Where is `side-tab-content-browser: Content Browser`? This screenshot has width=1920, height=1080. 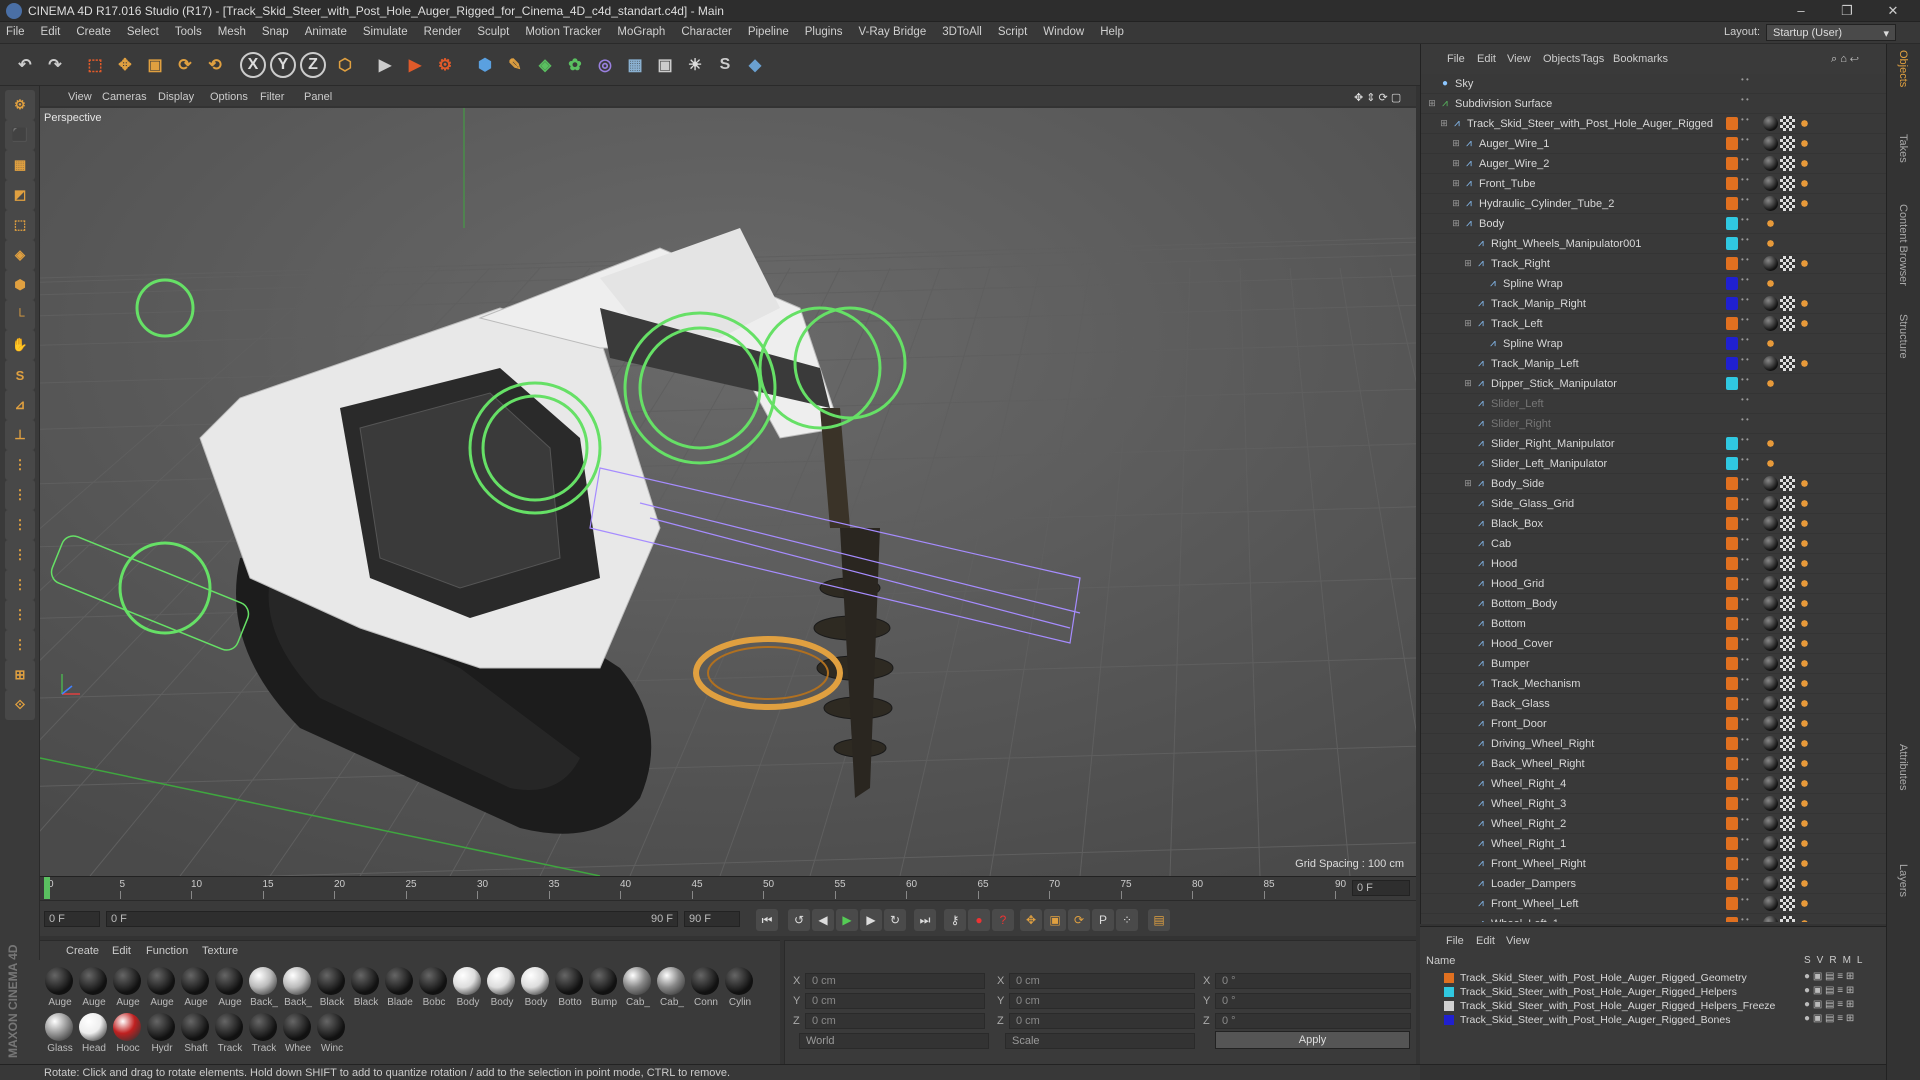 side-tab-content-browser: Content Browser is located at coordinates (1903, 245).